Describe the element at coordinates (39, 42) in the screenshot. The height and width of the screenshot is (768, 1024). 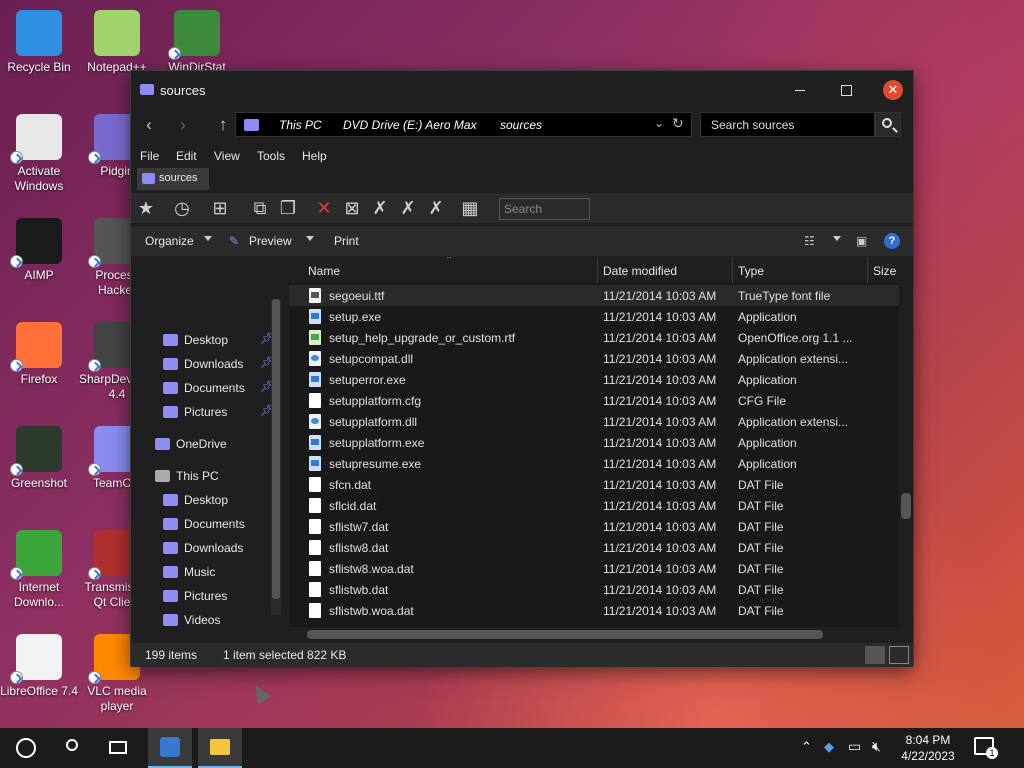
I see `desktop-icon: Recycle Bin` at that location.